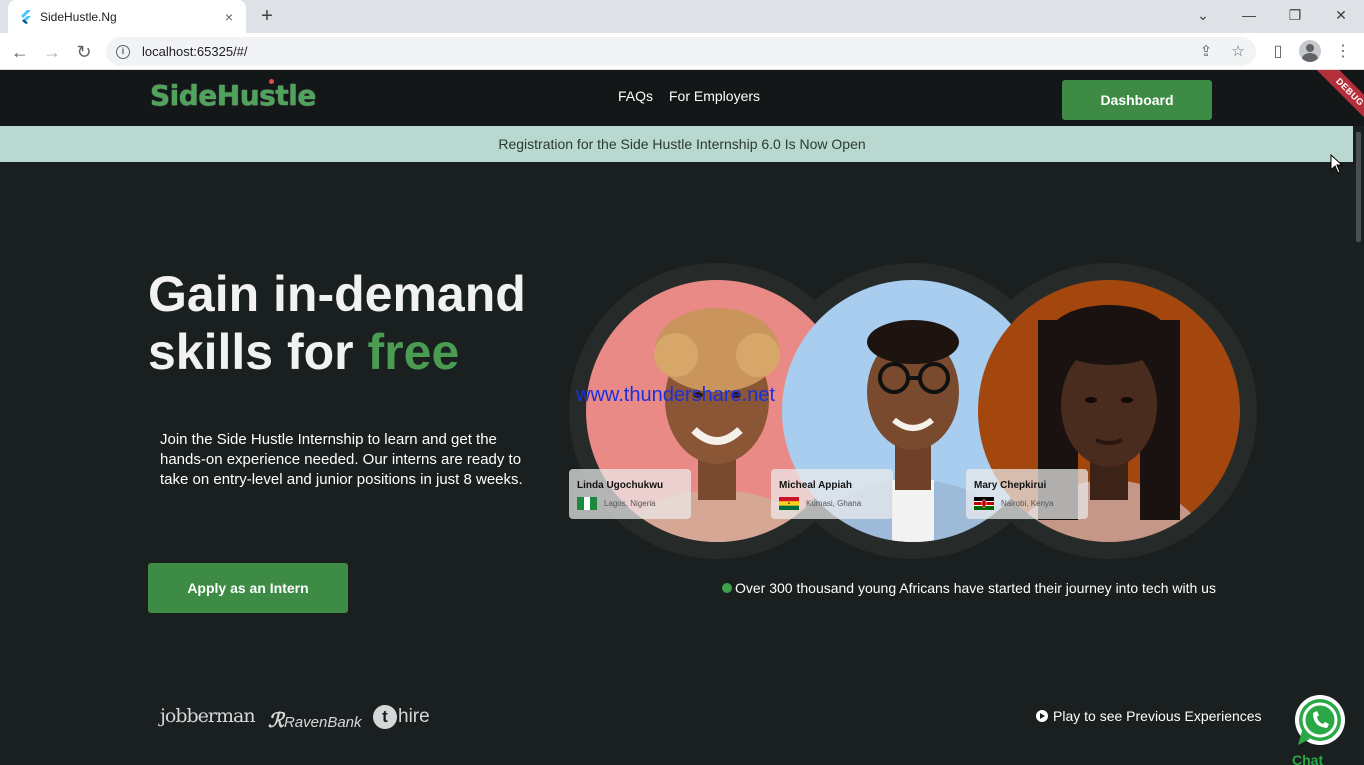 This screenshot has width=1364, height=765. I want to click on scrollbar-thumb, so click(1358, 187).